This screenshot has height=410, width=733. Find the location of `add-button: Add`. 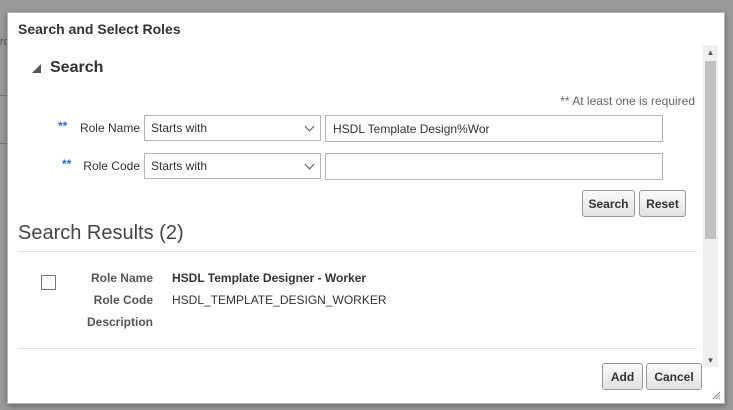

add-button: Add is located at coordinates (622, 376).